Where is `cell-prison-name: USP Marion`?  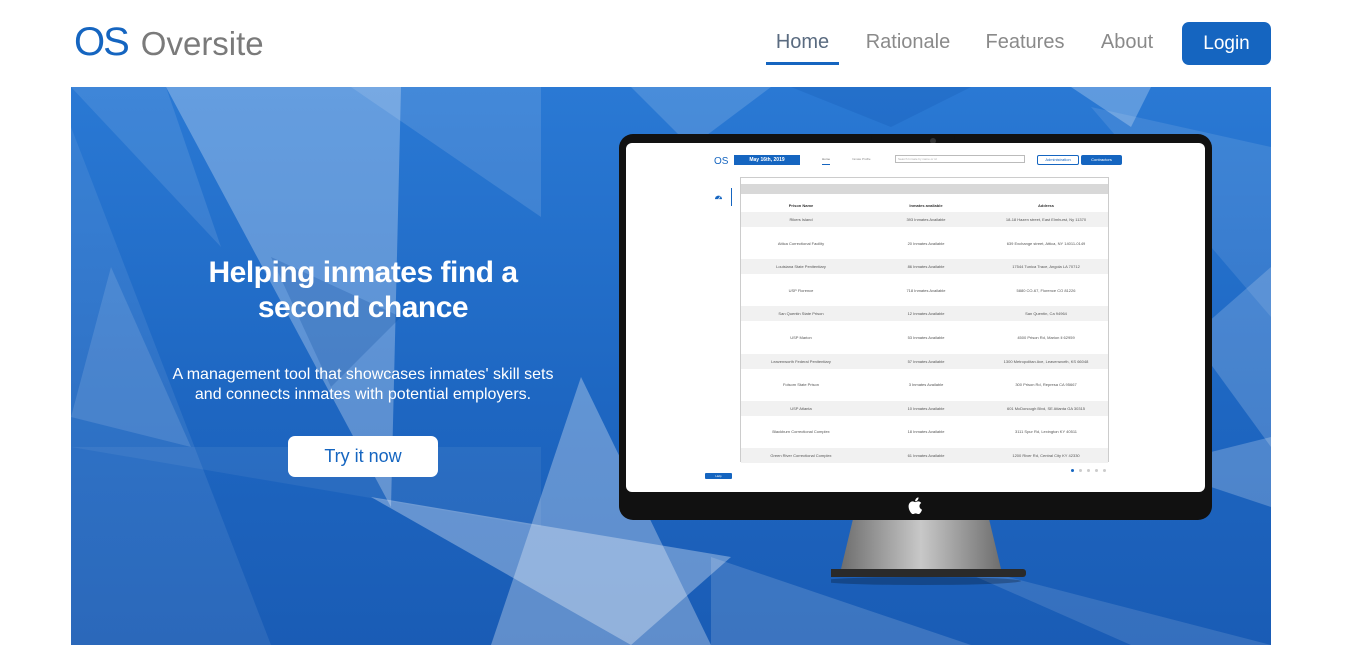 cell-prison-name: USP Marion is located at coordinates (801, 337).